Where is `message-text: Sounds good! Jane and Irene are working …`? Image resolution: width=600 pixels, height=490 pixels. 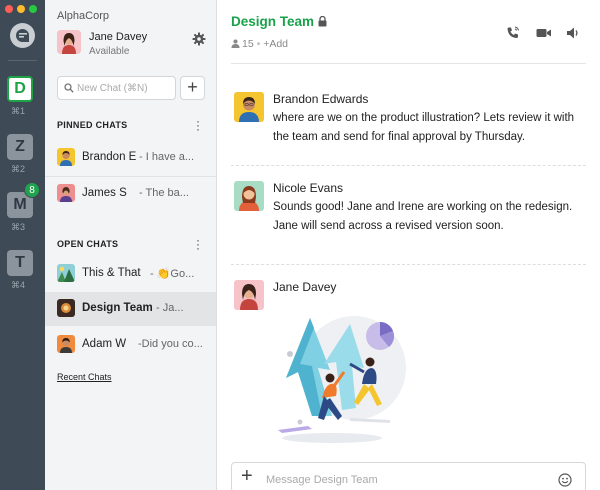
message-text: Sounds good! Jane and Irene are working … is located at coordinates (423, 216).